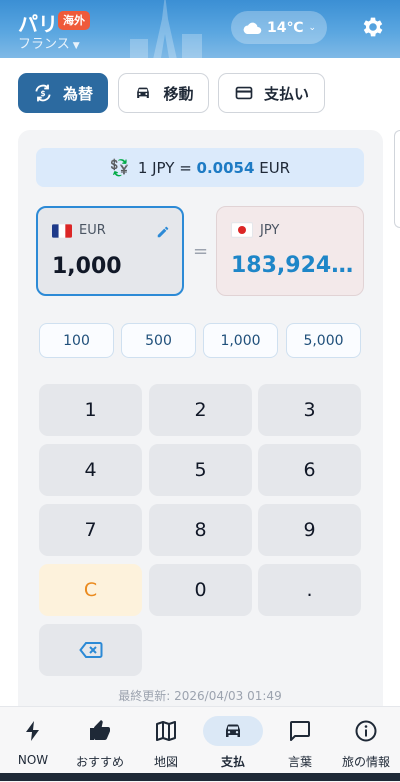 Image resolution: width=400 pixels, height=782 pixels. Describe the element at coordinates (366, 731) in the screenshot. I see `info-icon` at that location.